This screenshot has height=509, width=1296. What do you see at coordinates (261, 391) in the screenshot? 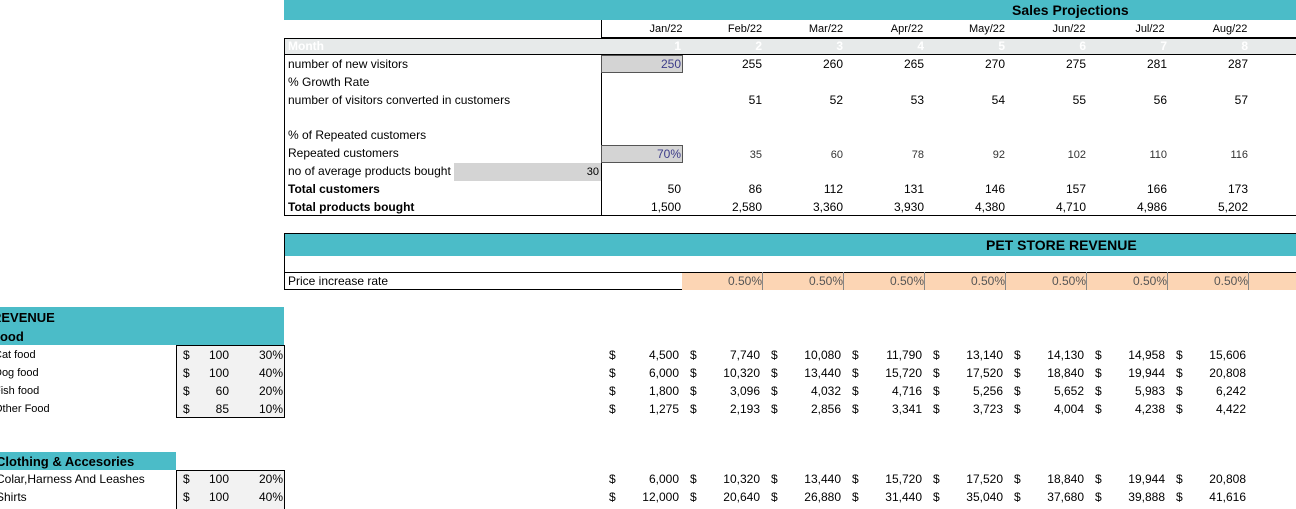
I see `food-pct-value: 20%` at bounding box center [261, 391].